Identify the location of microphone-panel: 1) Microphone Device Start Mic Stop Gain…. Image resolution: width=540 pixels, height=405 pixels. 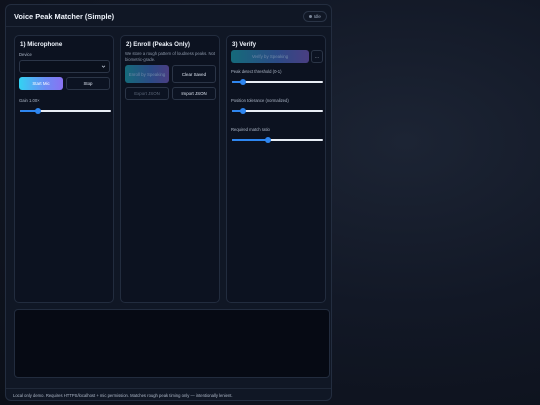
(64, 169).